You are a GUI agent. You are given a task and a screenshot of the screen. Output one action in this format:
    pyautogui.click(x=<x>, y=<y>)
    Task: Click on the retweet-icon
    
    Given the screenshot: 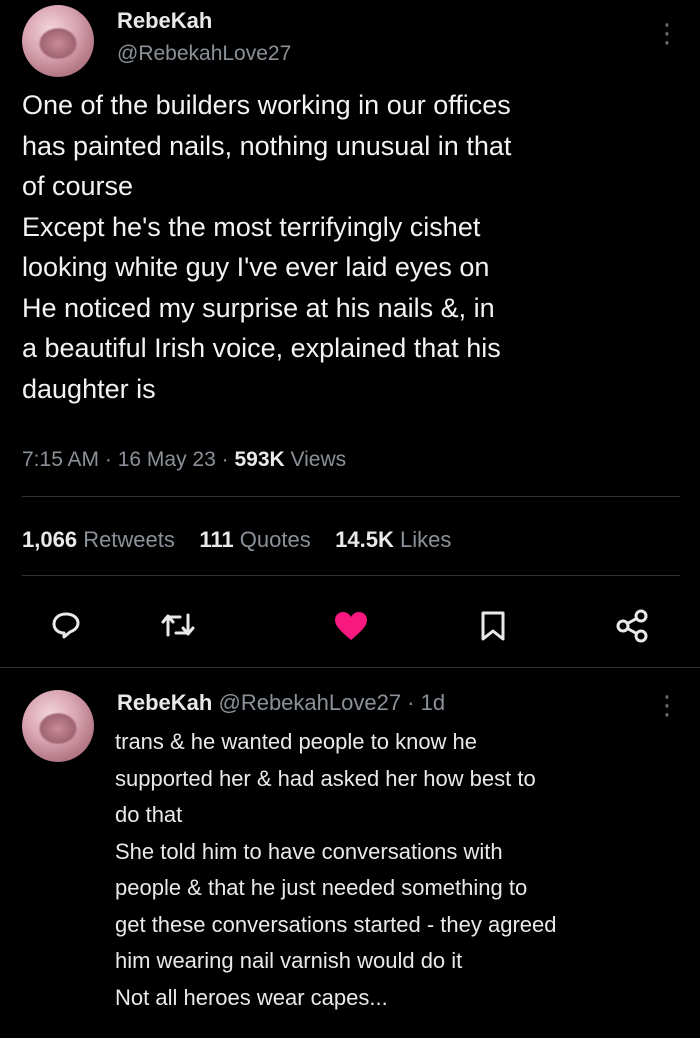 What is the action you would take?
    pyautogui.click(x=178, y=625)
    